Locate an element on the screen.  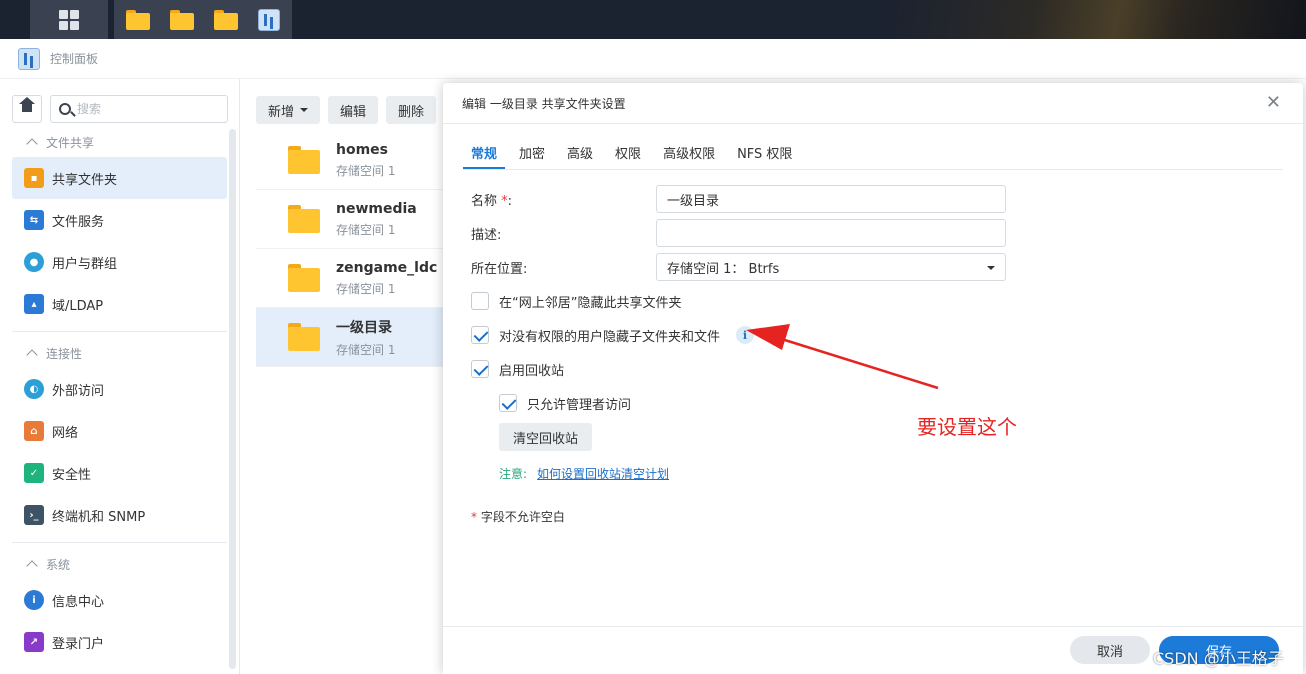
section-title: 系统 is located at coordinates (58, 564).